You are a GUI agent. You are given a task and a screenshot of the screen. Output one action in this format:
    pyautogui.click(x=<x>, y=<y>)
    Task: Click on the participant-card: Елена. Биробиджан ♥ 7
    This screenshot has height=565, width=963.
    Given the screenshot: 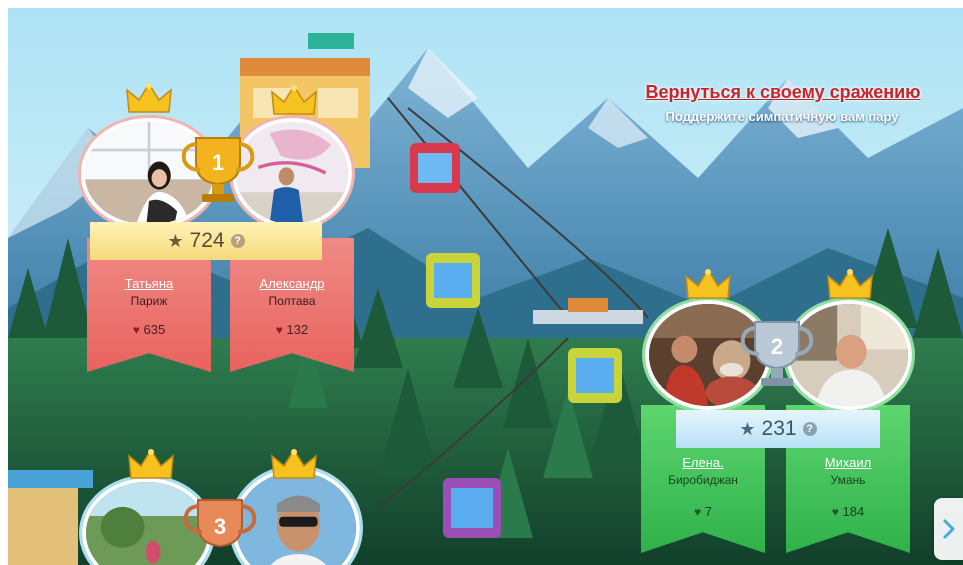 What is the action you would take?
    pyautogui.click(x=703, y=479)
    